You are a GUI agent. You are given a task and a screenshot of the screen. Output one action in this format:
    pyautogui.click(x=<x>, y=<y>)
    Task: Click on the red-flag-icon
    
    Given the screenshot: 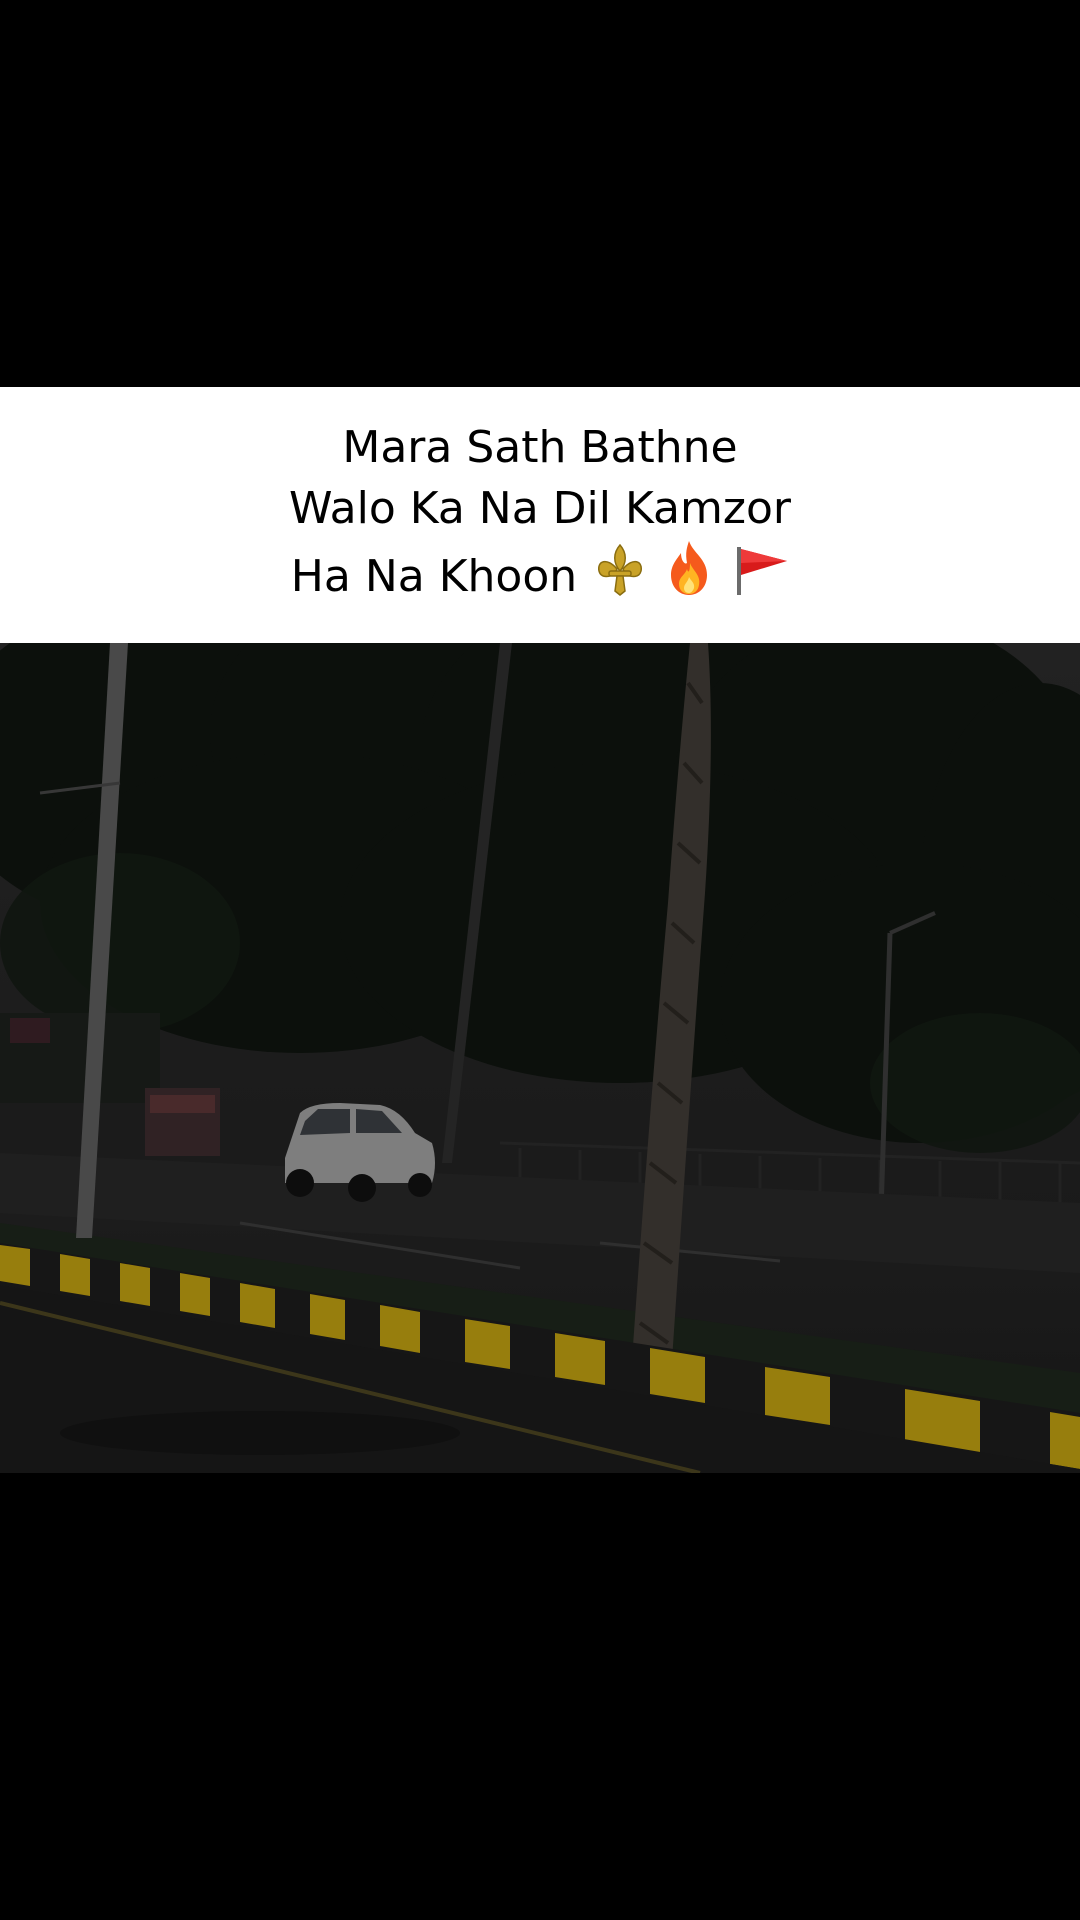 What is the action you would take?
    pyautogui.click(x=761, y=578)
    